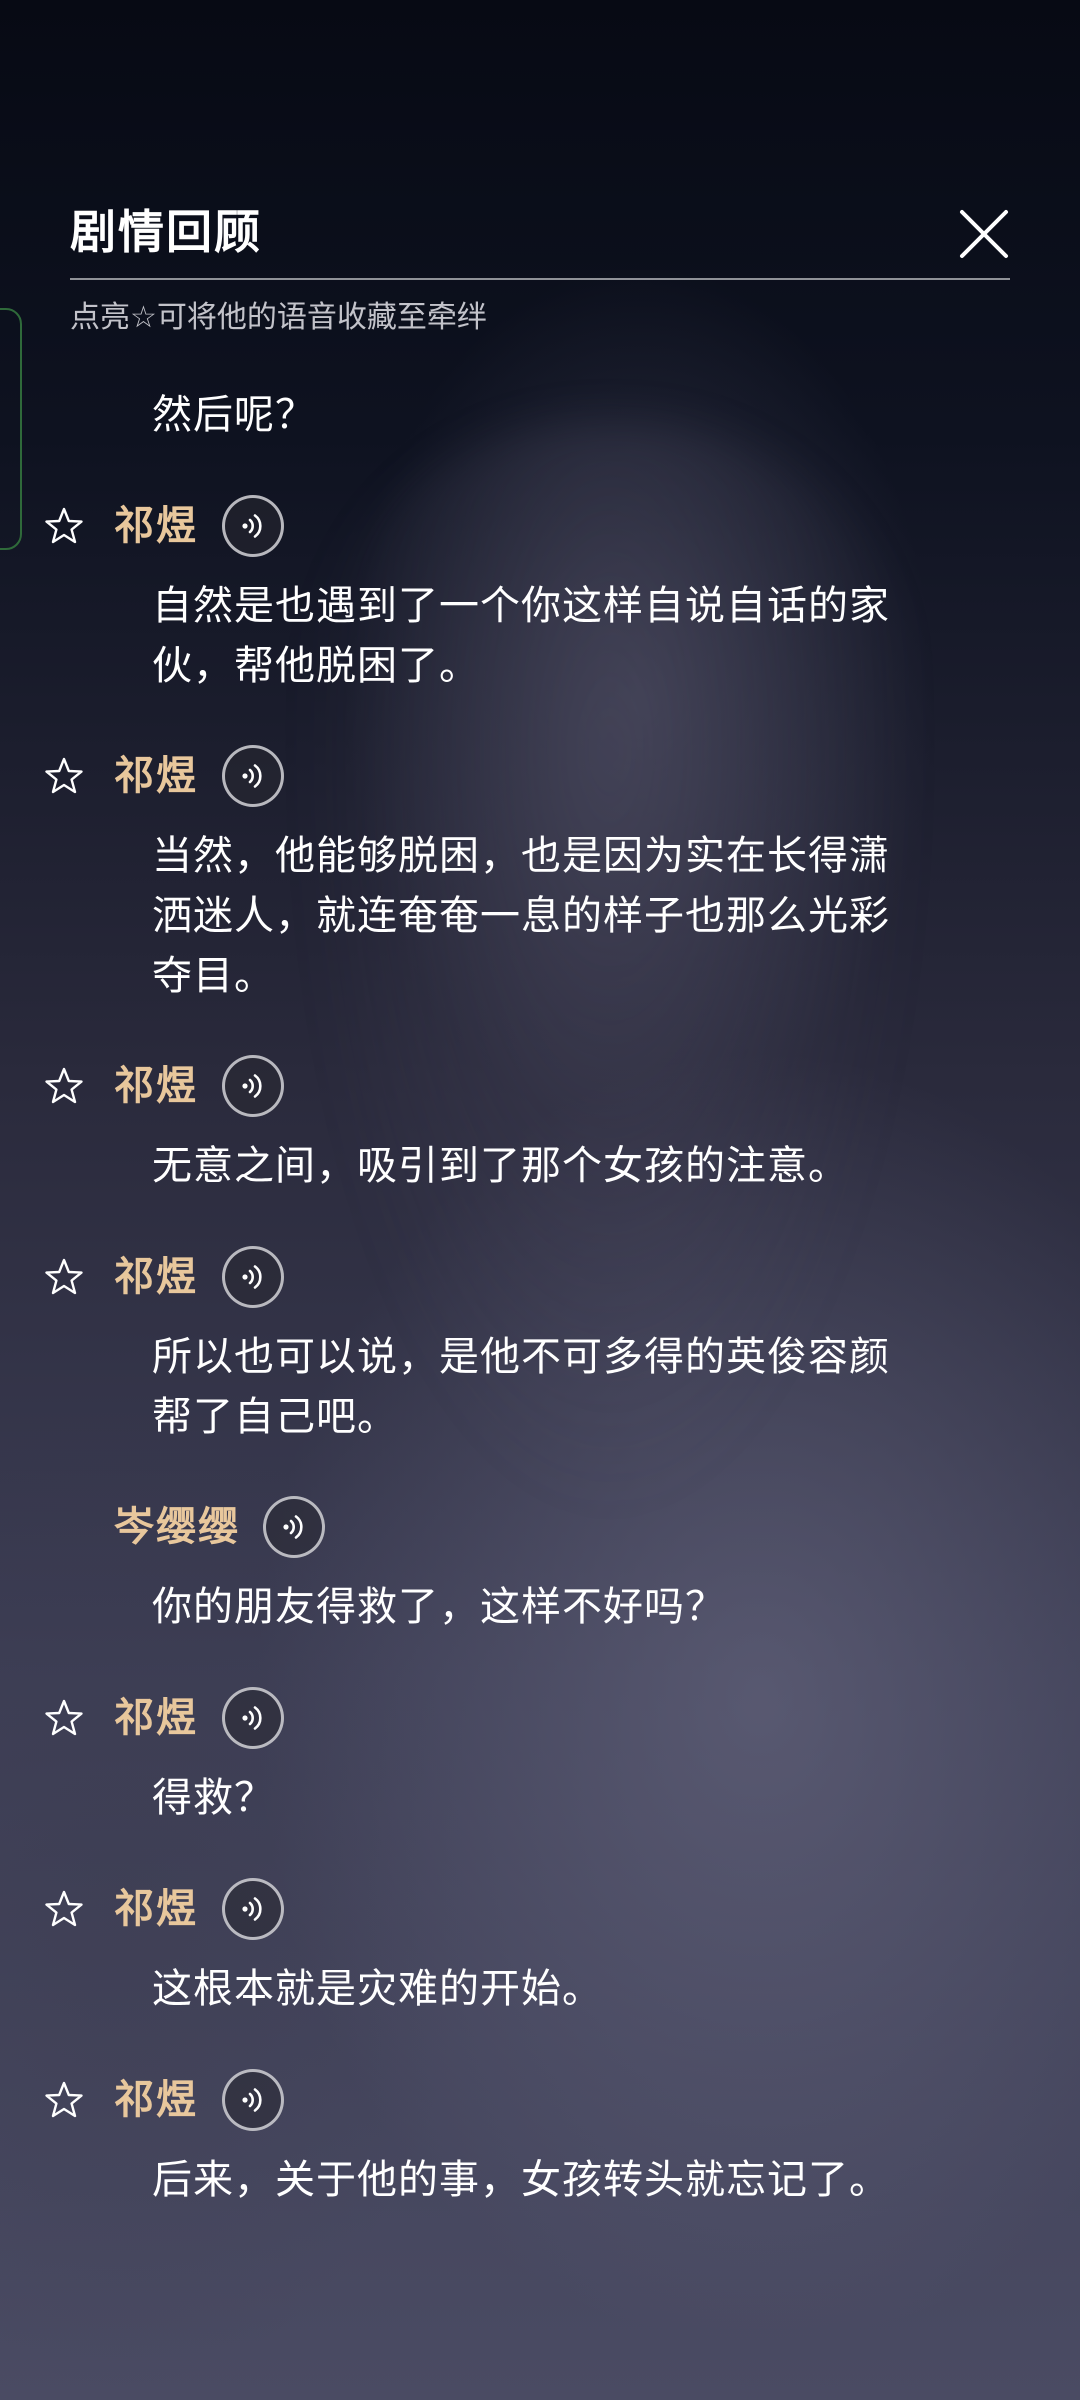 The height and width of the screenshot is (2400, 1080). Describe the element at coordinates (316, 666) in the screenshot. I see `dialogue-line: 伙，帮他脱困了。` at that location.